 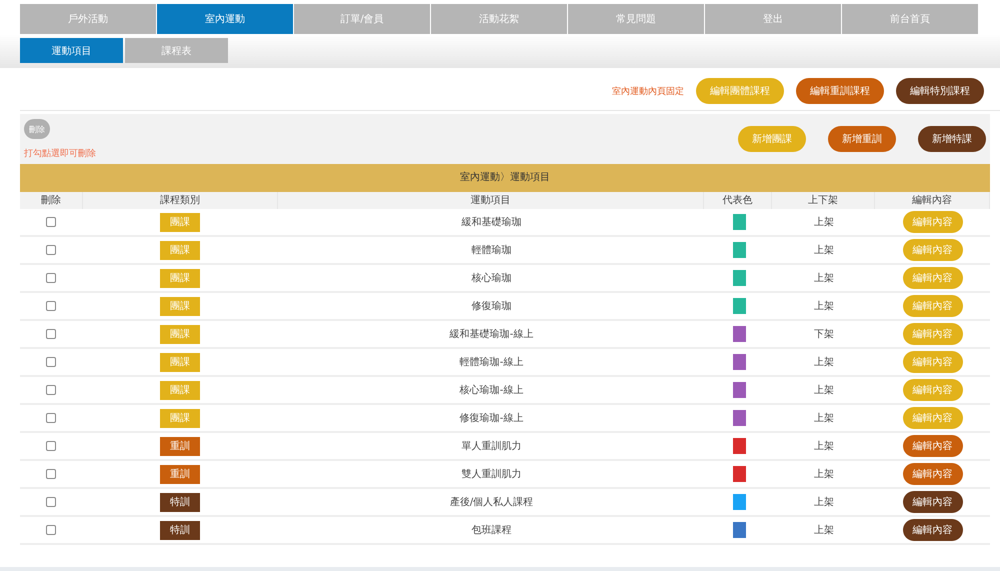 What do you see at coordinates (492, 278) in the screenshot?
I see `table-cell-text: 核心瑜珈` at bounding box center [492, 278].